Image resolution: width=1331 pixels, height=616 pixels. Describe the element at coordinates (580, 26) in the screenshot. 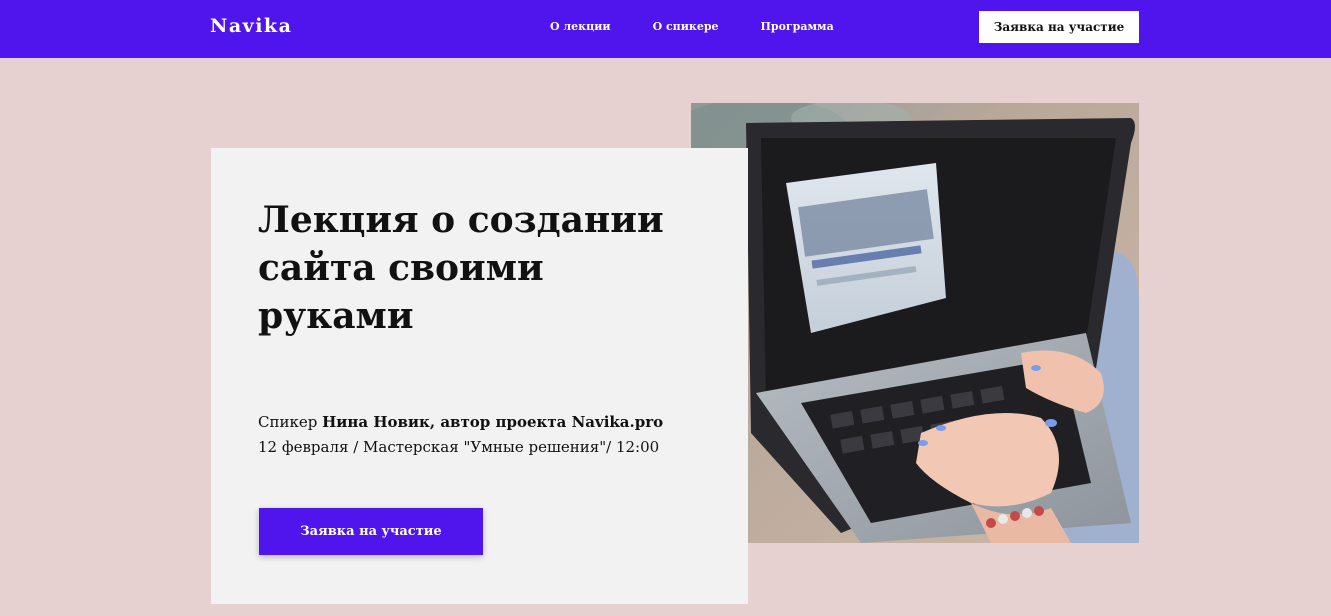

I see `nav-item-about-lecture: О лекции` at that location.